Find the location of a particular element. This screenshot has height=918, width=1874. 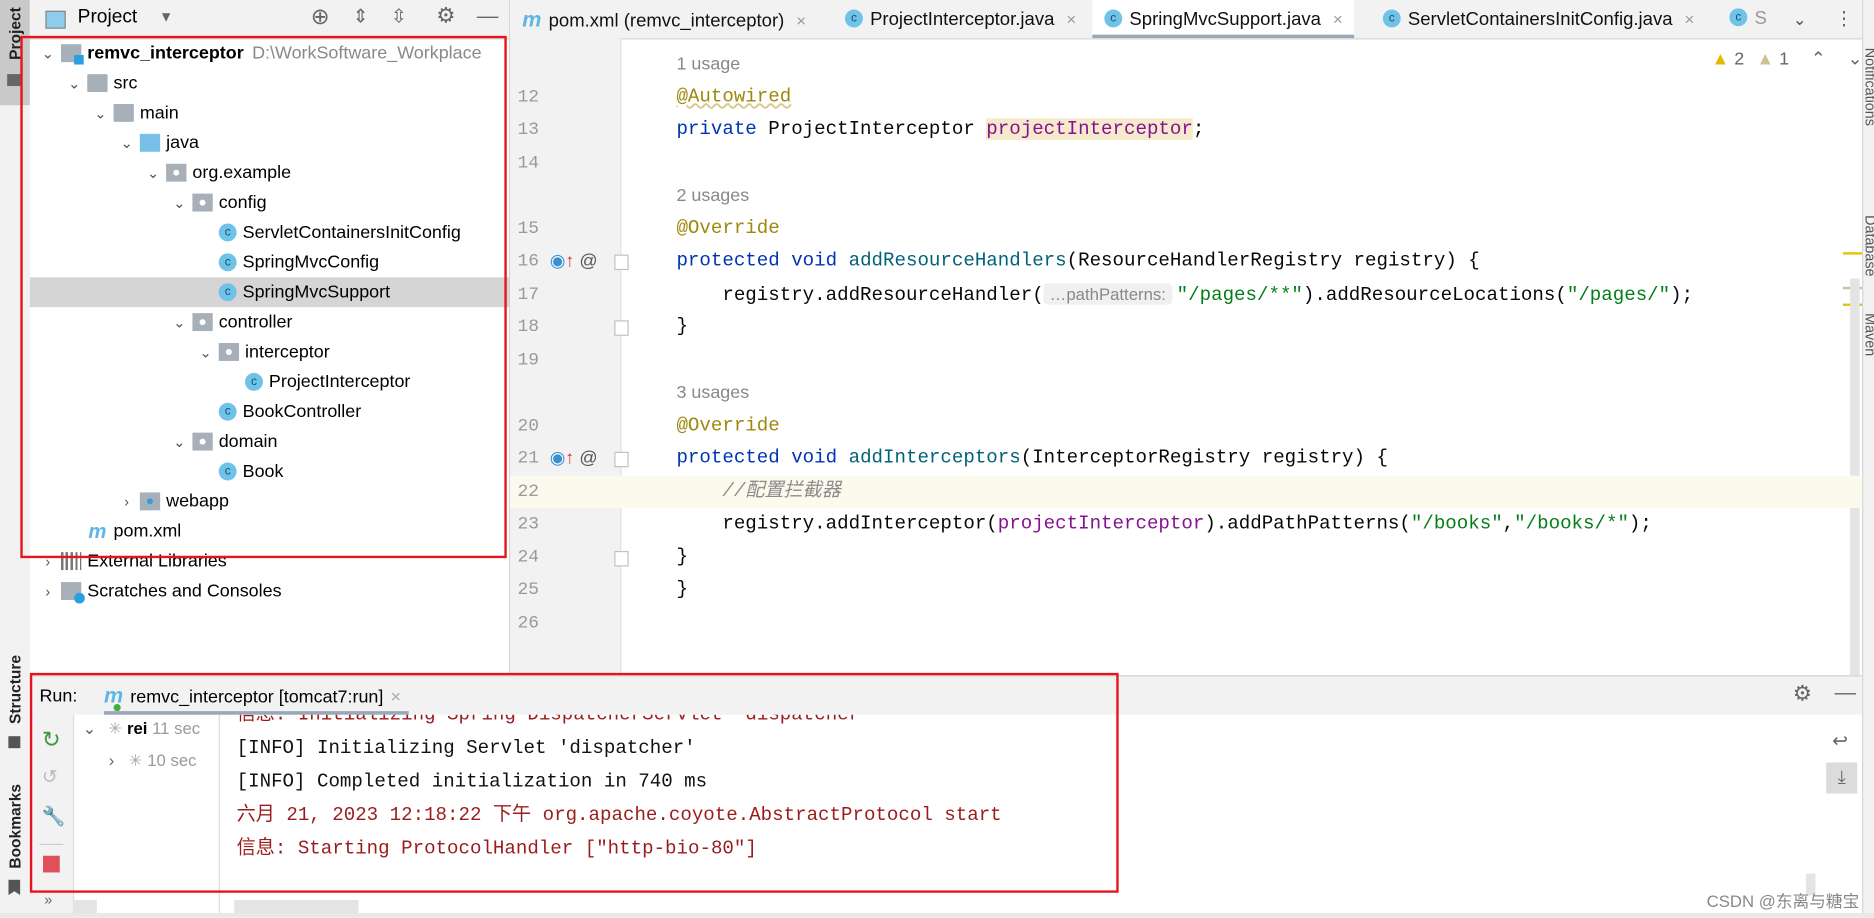

tree-item: › Scratches and Consoles is located at coordinates (269, 591).